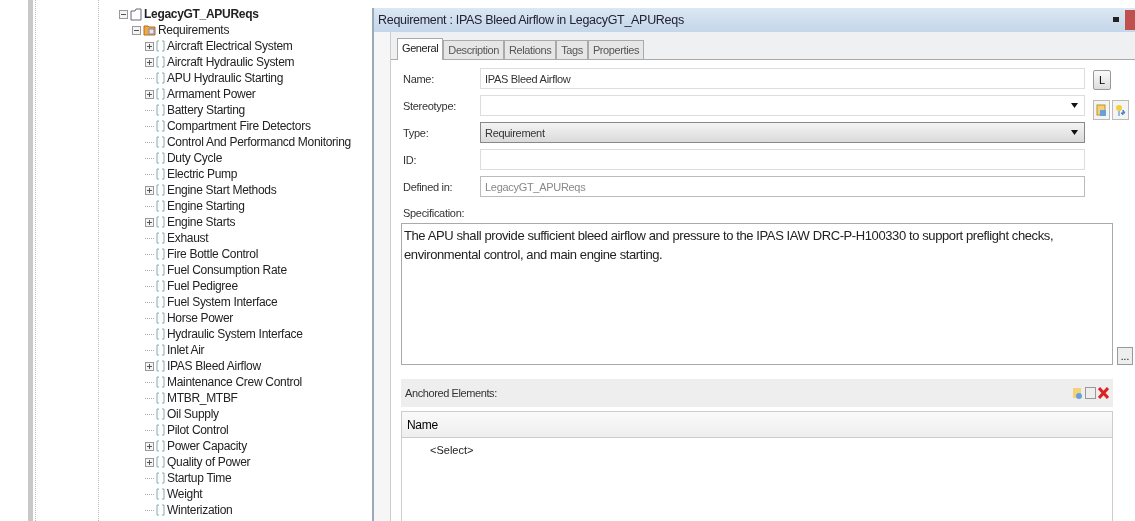 The image size is (1135, 521). Describe the element at coordinates (430, 105) in the screenshot. I see `field-label: Stereotype:` at that location.